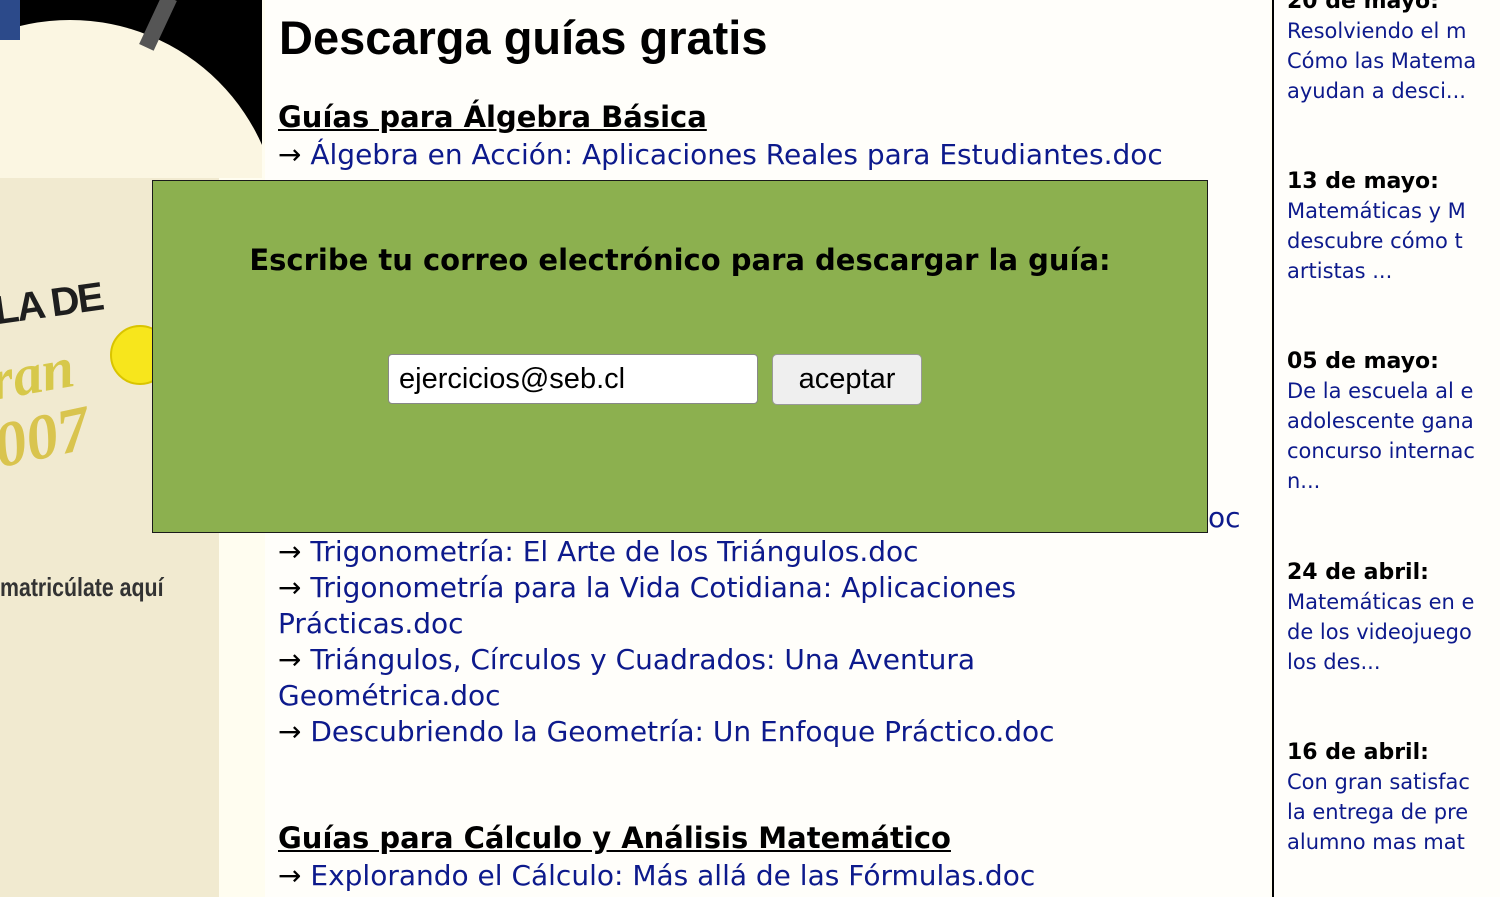 This screenshot has width=1500, height=897. What do you see at coordinates (1358, 752) in the screenshot?
I see `news-date: 16 de abril:` at bounding box center [1358, 752].